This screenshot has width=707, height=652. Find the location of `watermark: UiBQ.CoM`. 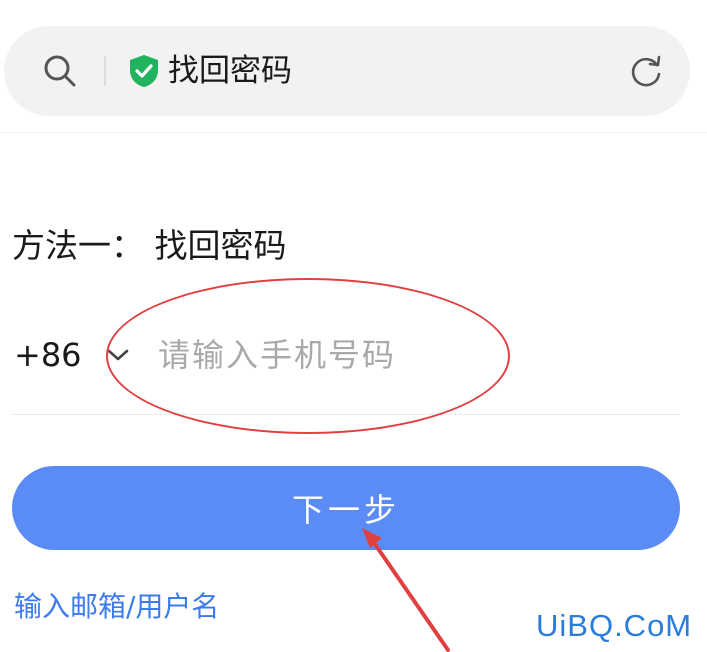

watermark: UiBQ.CoM is located at coordinates (614, 625).